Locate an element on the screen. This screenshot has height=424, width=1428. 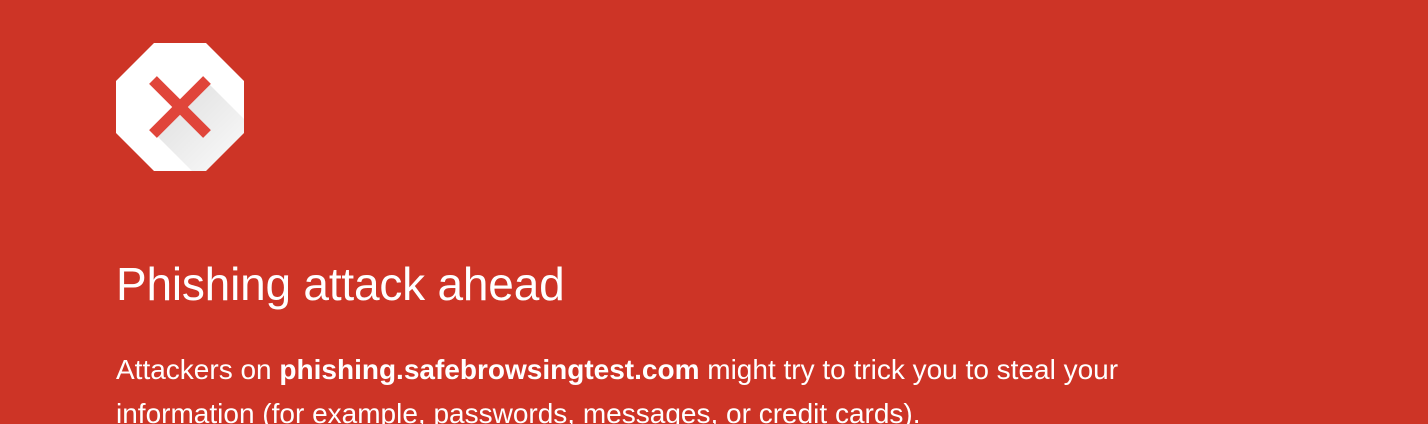
site-domain: phishing.safebrowsingtest.com is located at coordinates (489, 369).